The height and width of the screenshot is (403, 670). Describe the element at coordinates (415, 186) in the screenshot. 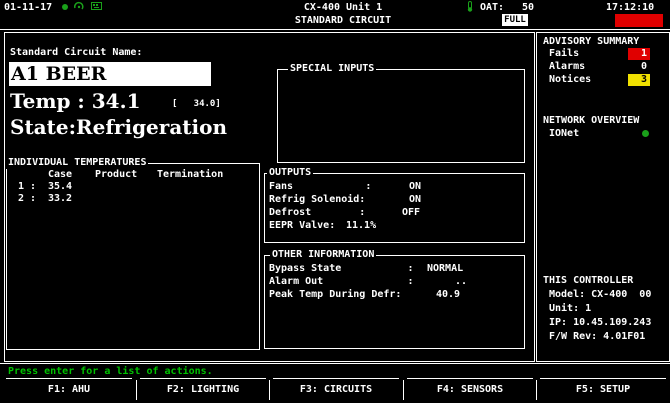

I see `output-value-fans: ON` at that location.